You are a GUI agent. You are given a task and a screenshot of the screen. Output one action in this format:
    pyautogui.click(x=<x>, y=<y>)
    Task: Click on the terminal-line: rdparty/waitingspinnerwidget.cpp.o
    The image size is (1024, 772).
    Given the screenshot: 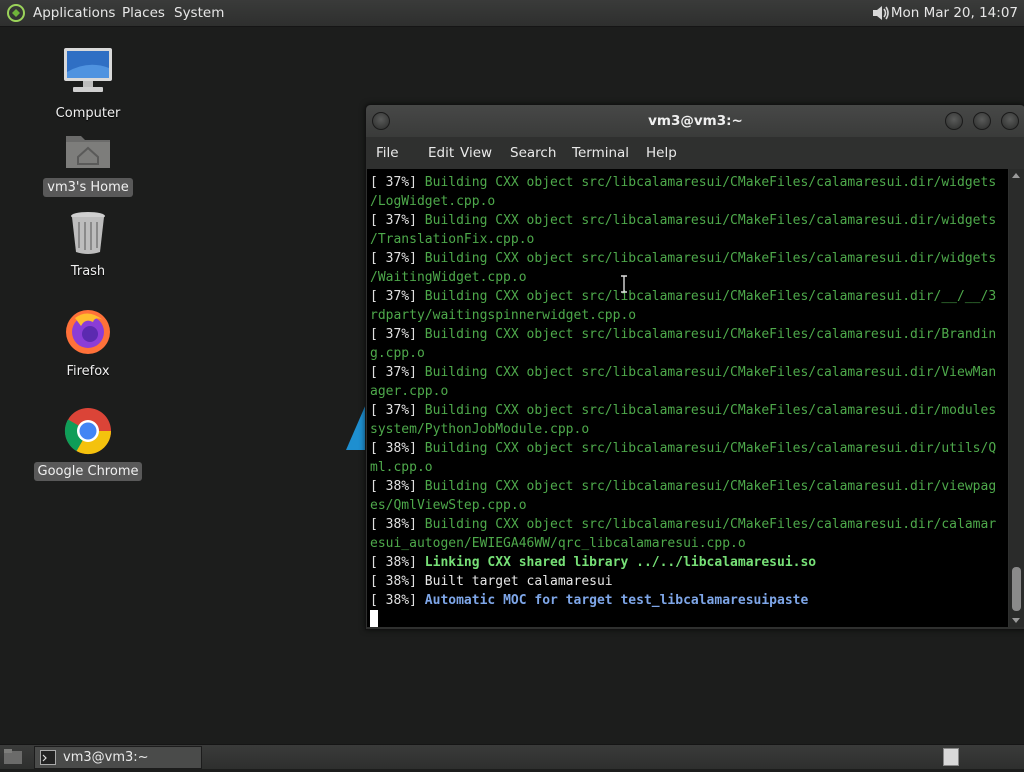 What is the action you would take?
    pyautogui.click(x=689, y=315)
    